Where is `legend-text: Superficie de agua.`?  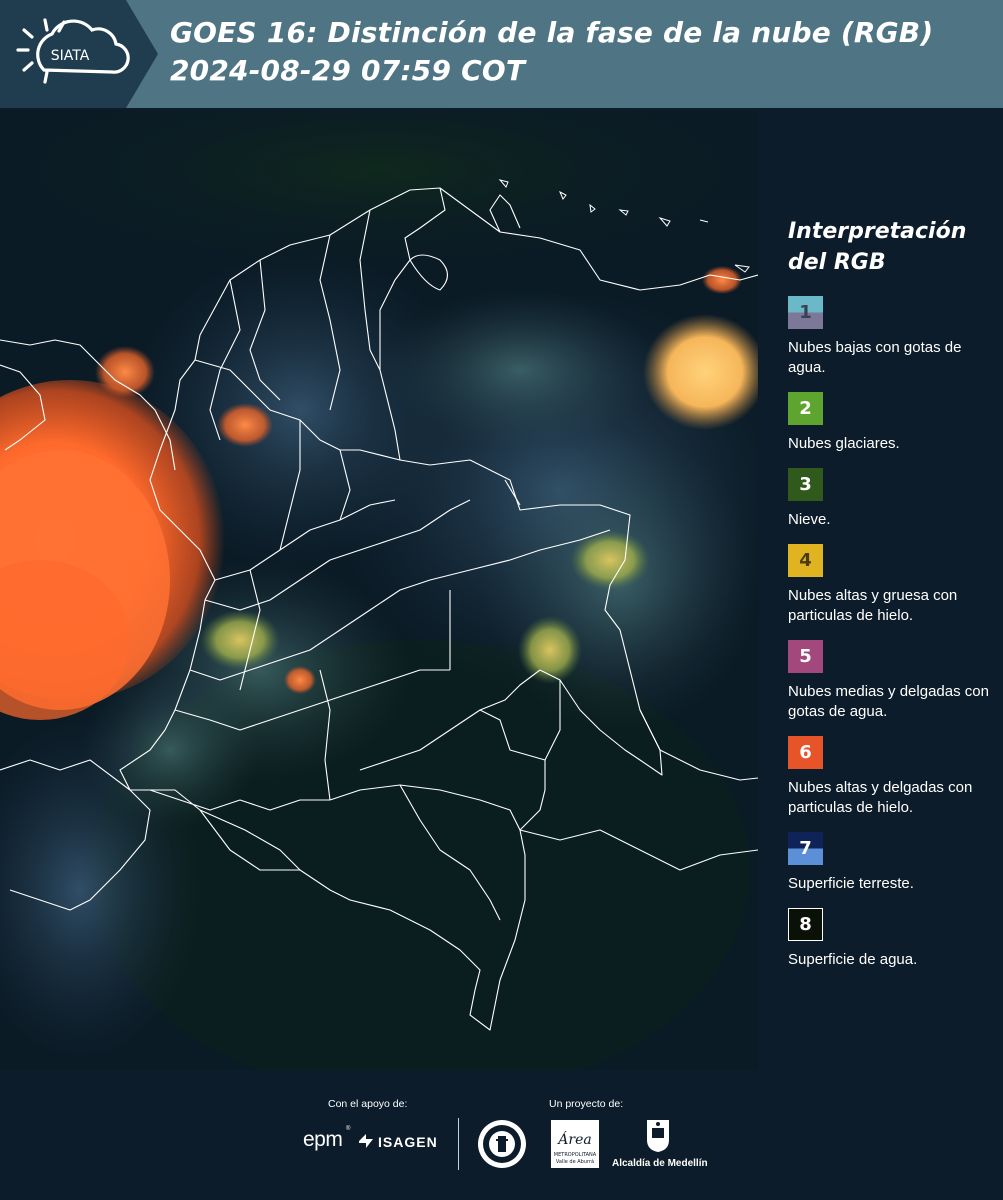
legend-text: Superficie de agua. is located at coordinates (853, 959).